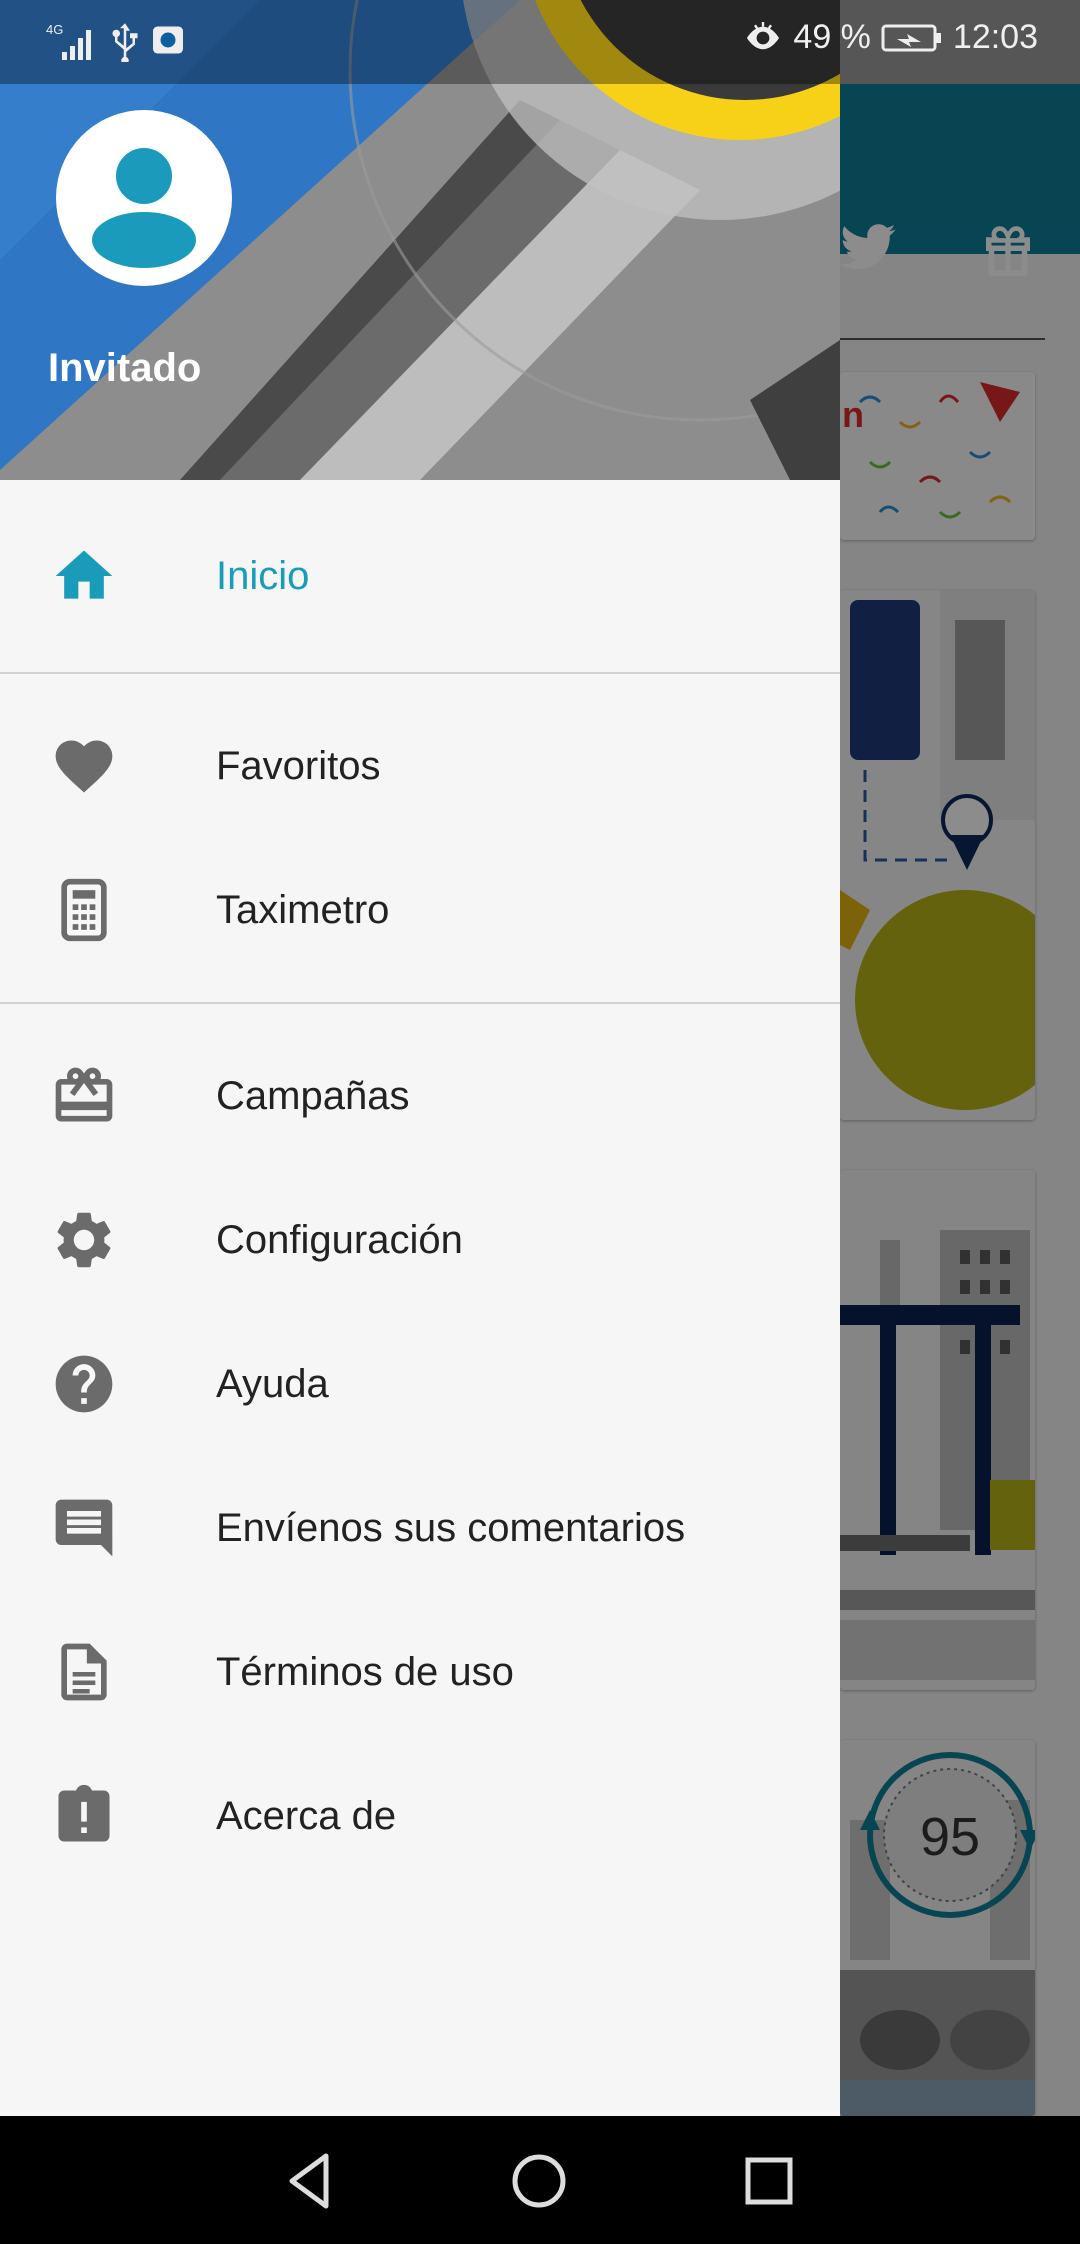  Describe the element at coordinates (263, 575) in the screenshot. I see `menu-label-inicio: Inicio` at that location.